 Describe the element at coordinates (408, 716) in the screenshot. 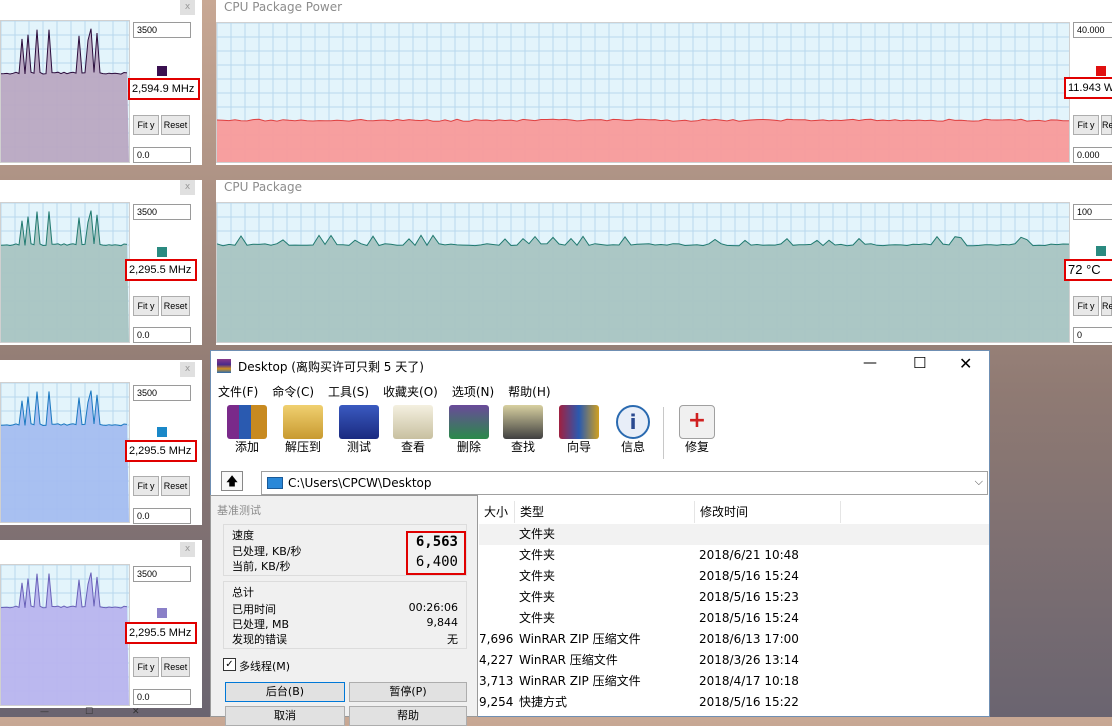

I see `help-button: 帮助` at that location.